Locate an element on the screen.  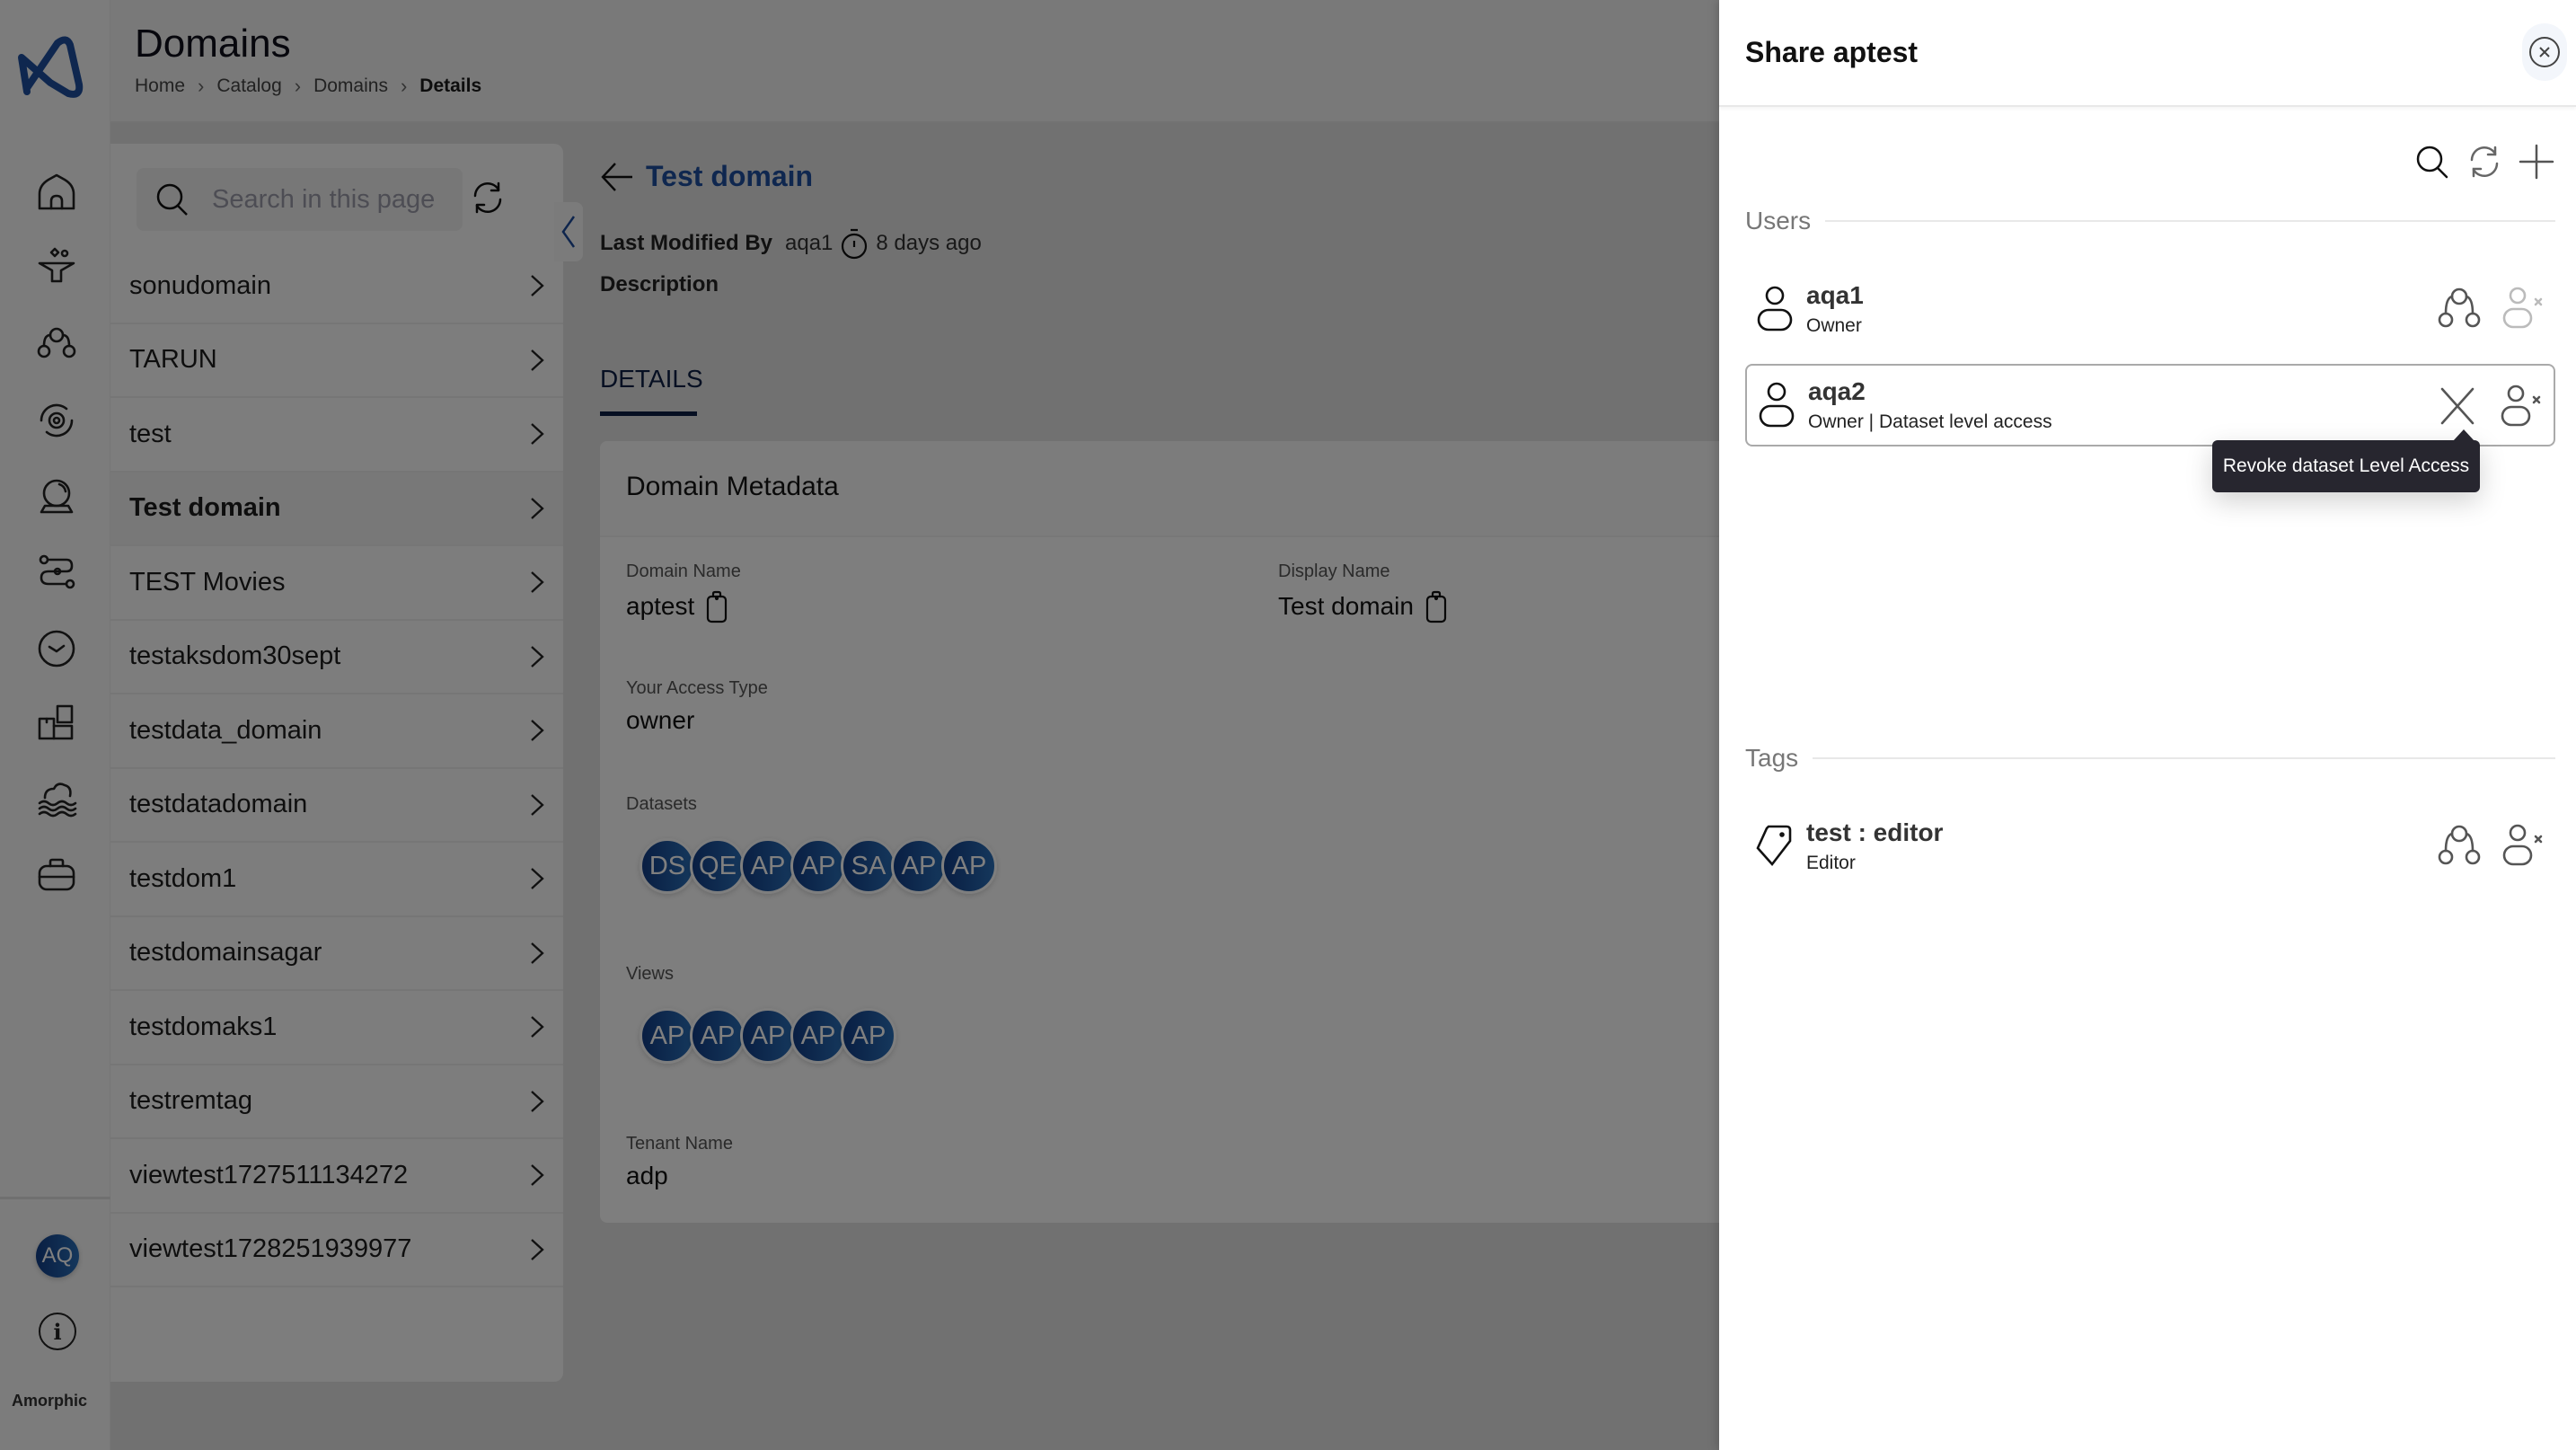
search-icon is located at coordinates (2432, 162).